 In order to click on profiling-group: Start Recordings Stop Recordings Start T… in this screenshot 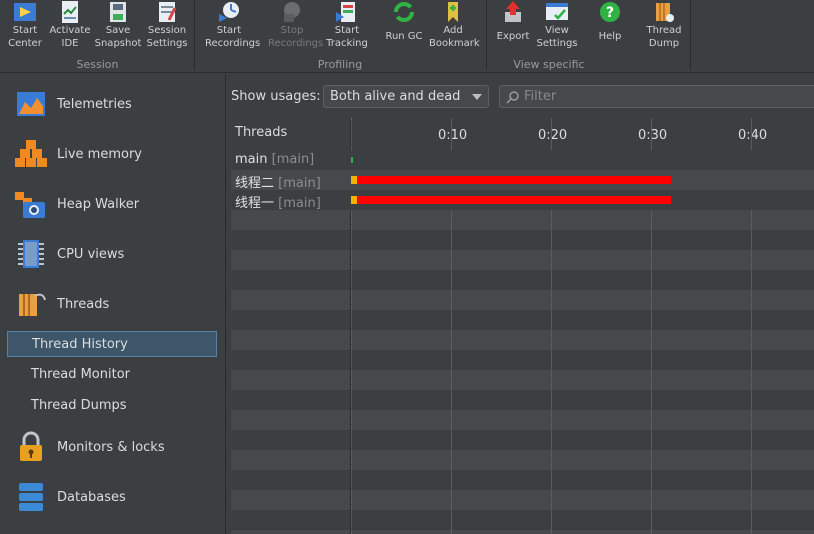, I will do `click(340, 36)`.